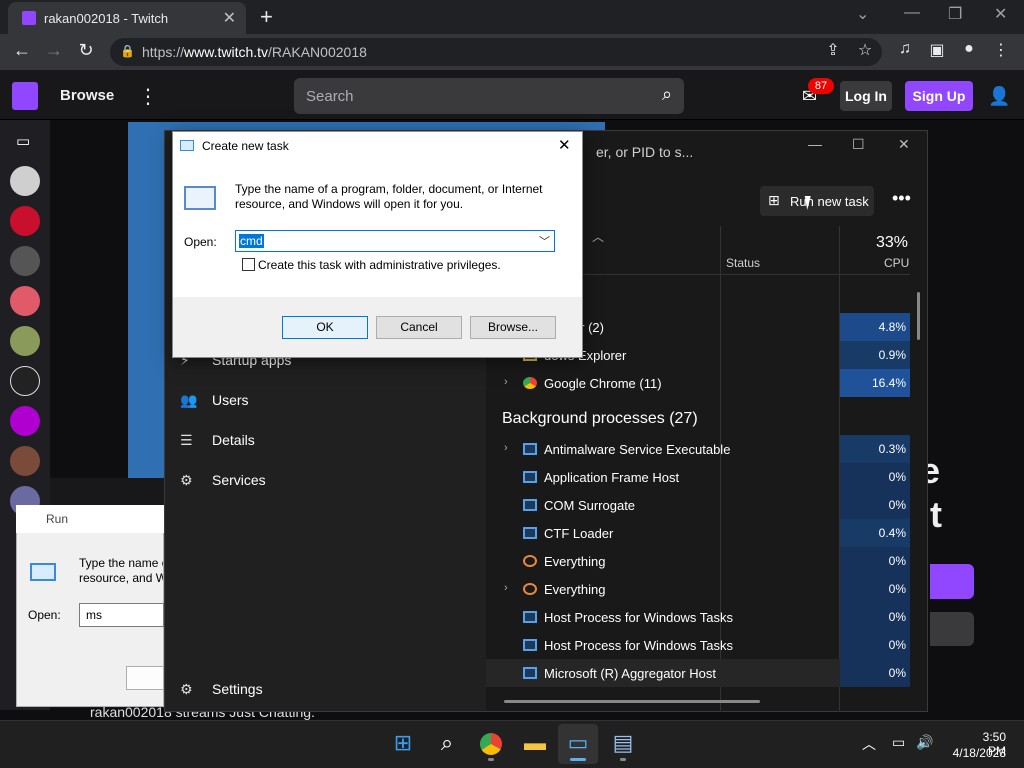 This screenshot has width=1024, height=768. I want to click on bookmark-star-icon: ☆, so click(865, 50).